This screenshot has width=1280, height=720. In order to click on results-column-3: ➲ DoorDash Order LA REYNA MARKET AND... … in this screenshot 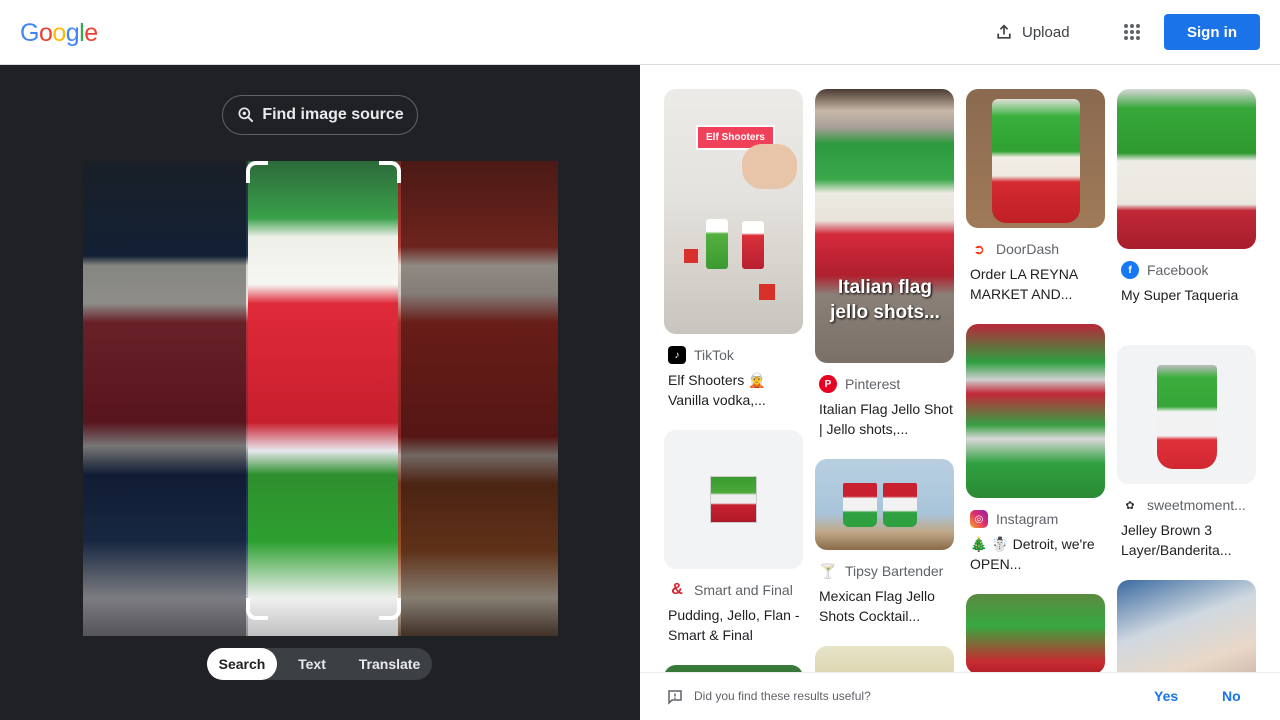, I will do `click(1035, 380)`.